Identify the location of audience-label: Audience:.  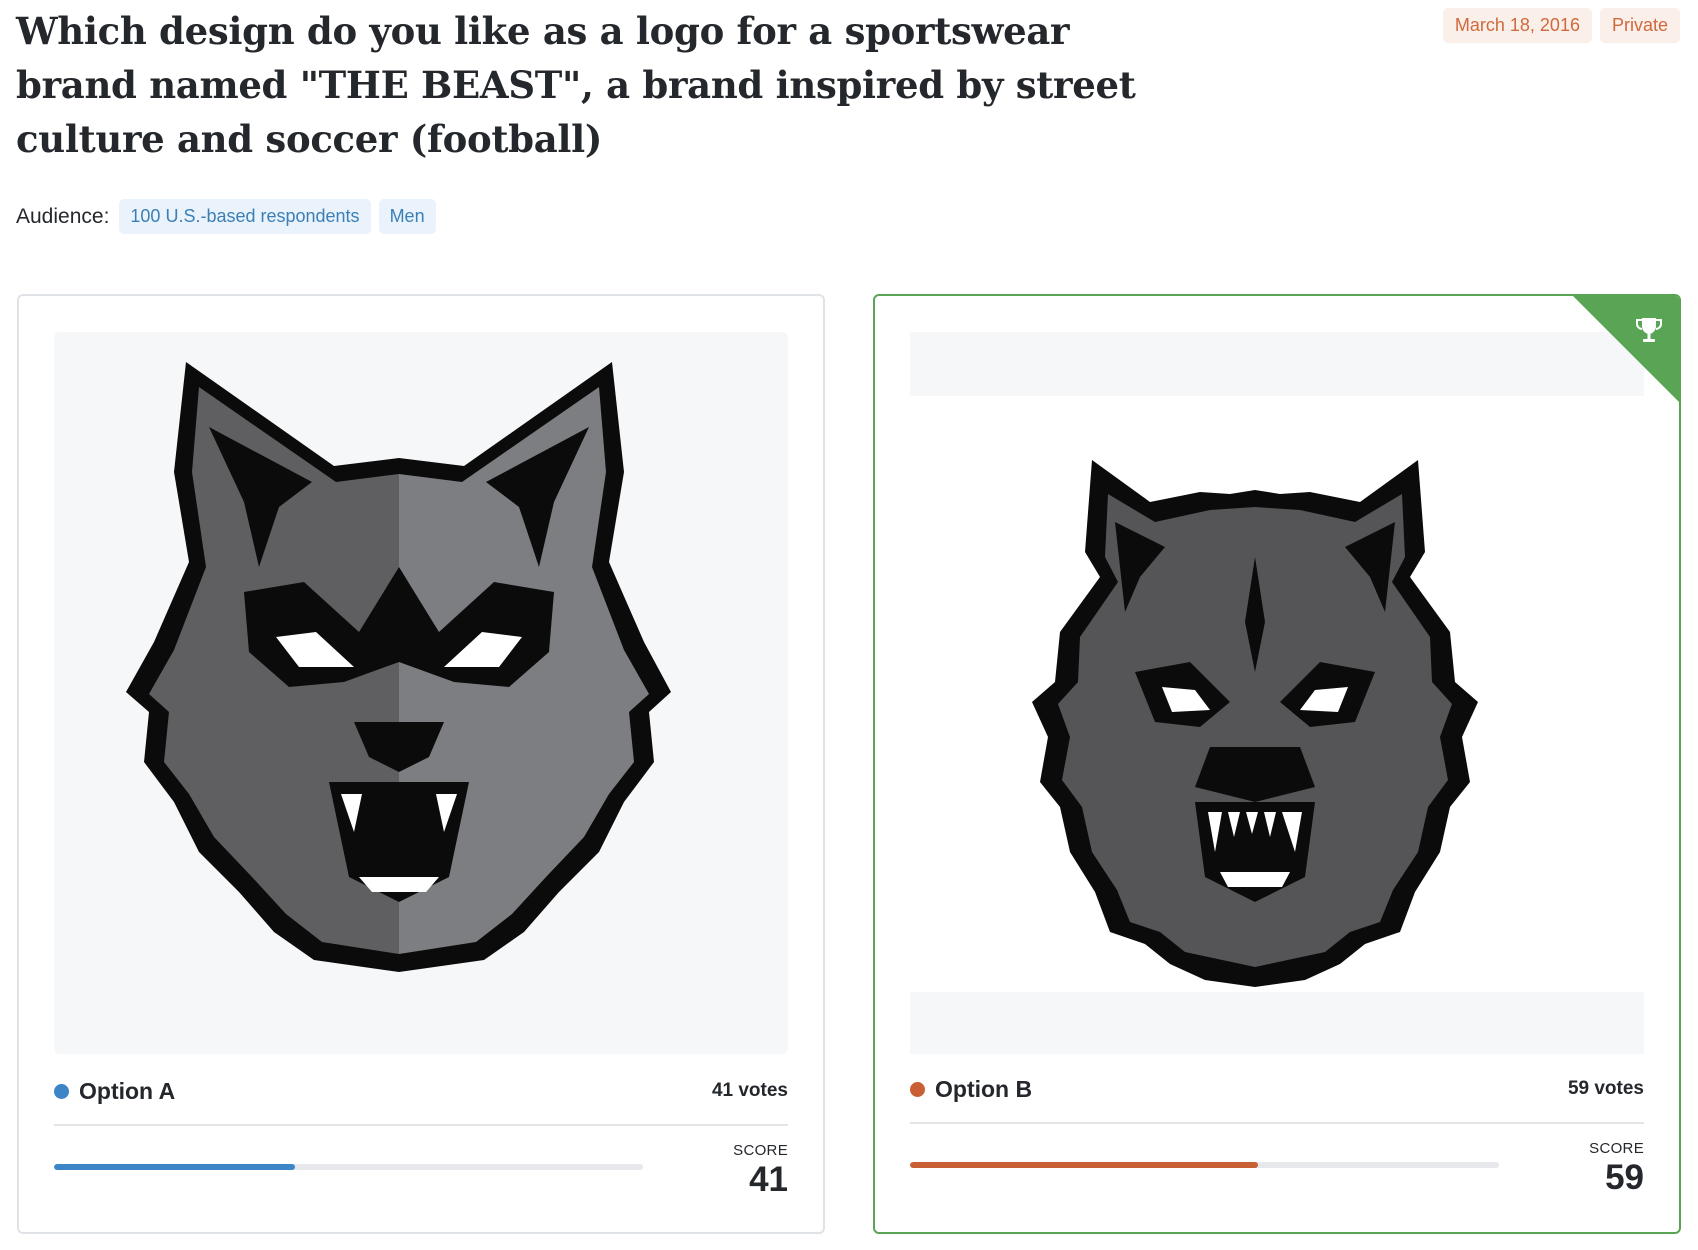
(63, 216).